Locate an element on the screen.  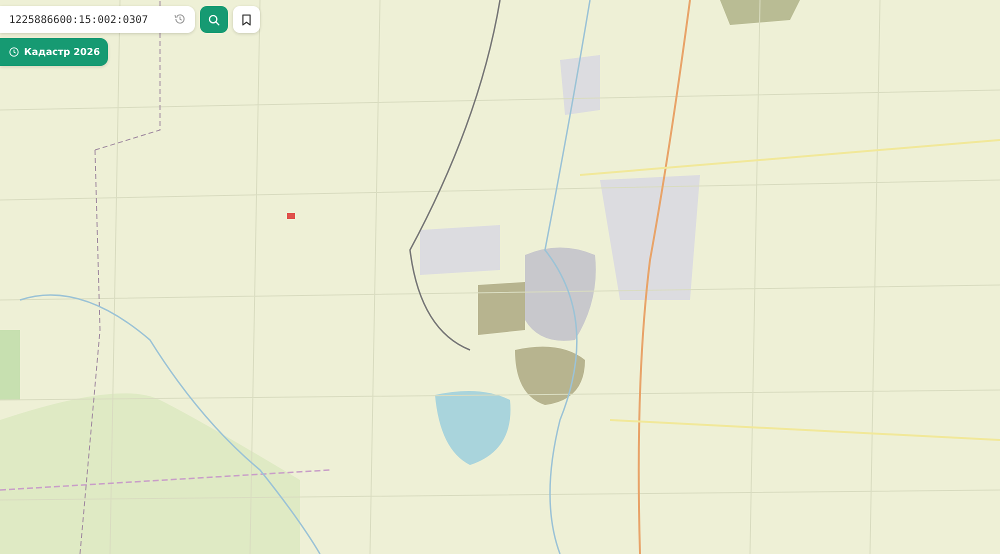
search-icon is located at coordinates (214, 20).